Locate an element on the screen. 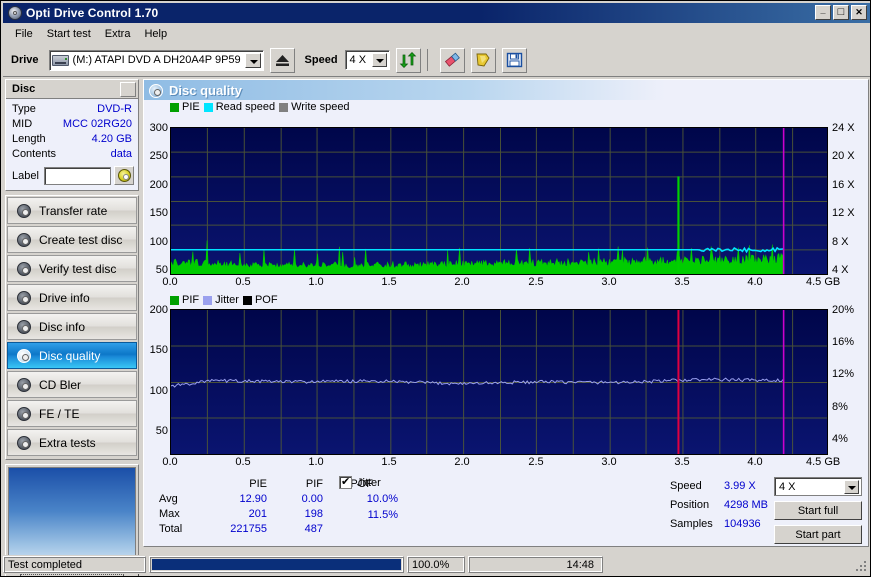  sidebar-item-label: Transfer rate is located at coordinates (73, 210).